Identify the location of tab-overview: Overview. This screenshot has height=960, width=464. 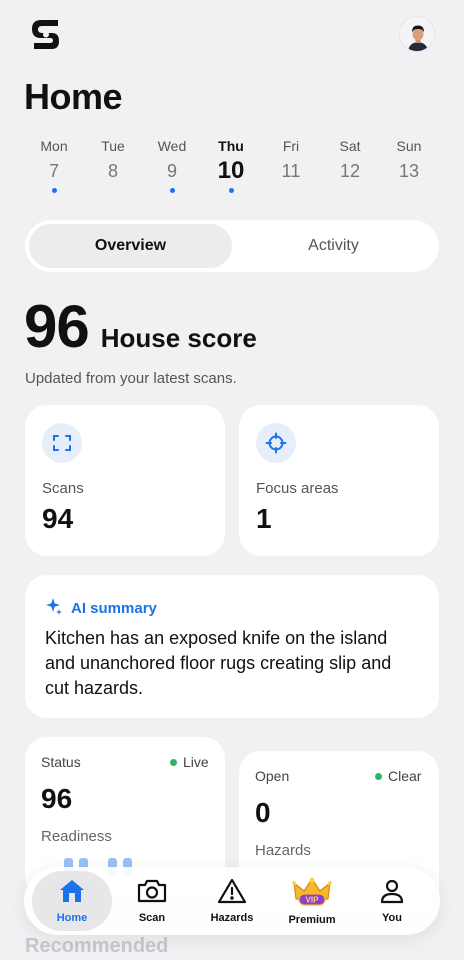
(130, 246).